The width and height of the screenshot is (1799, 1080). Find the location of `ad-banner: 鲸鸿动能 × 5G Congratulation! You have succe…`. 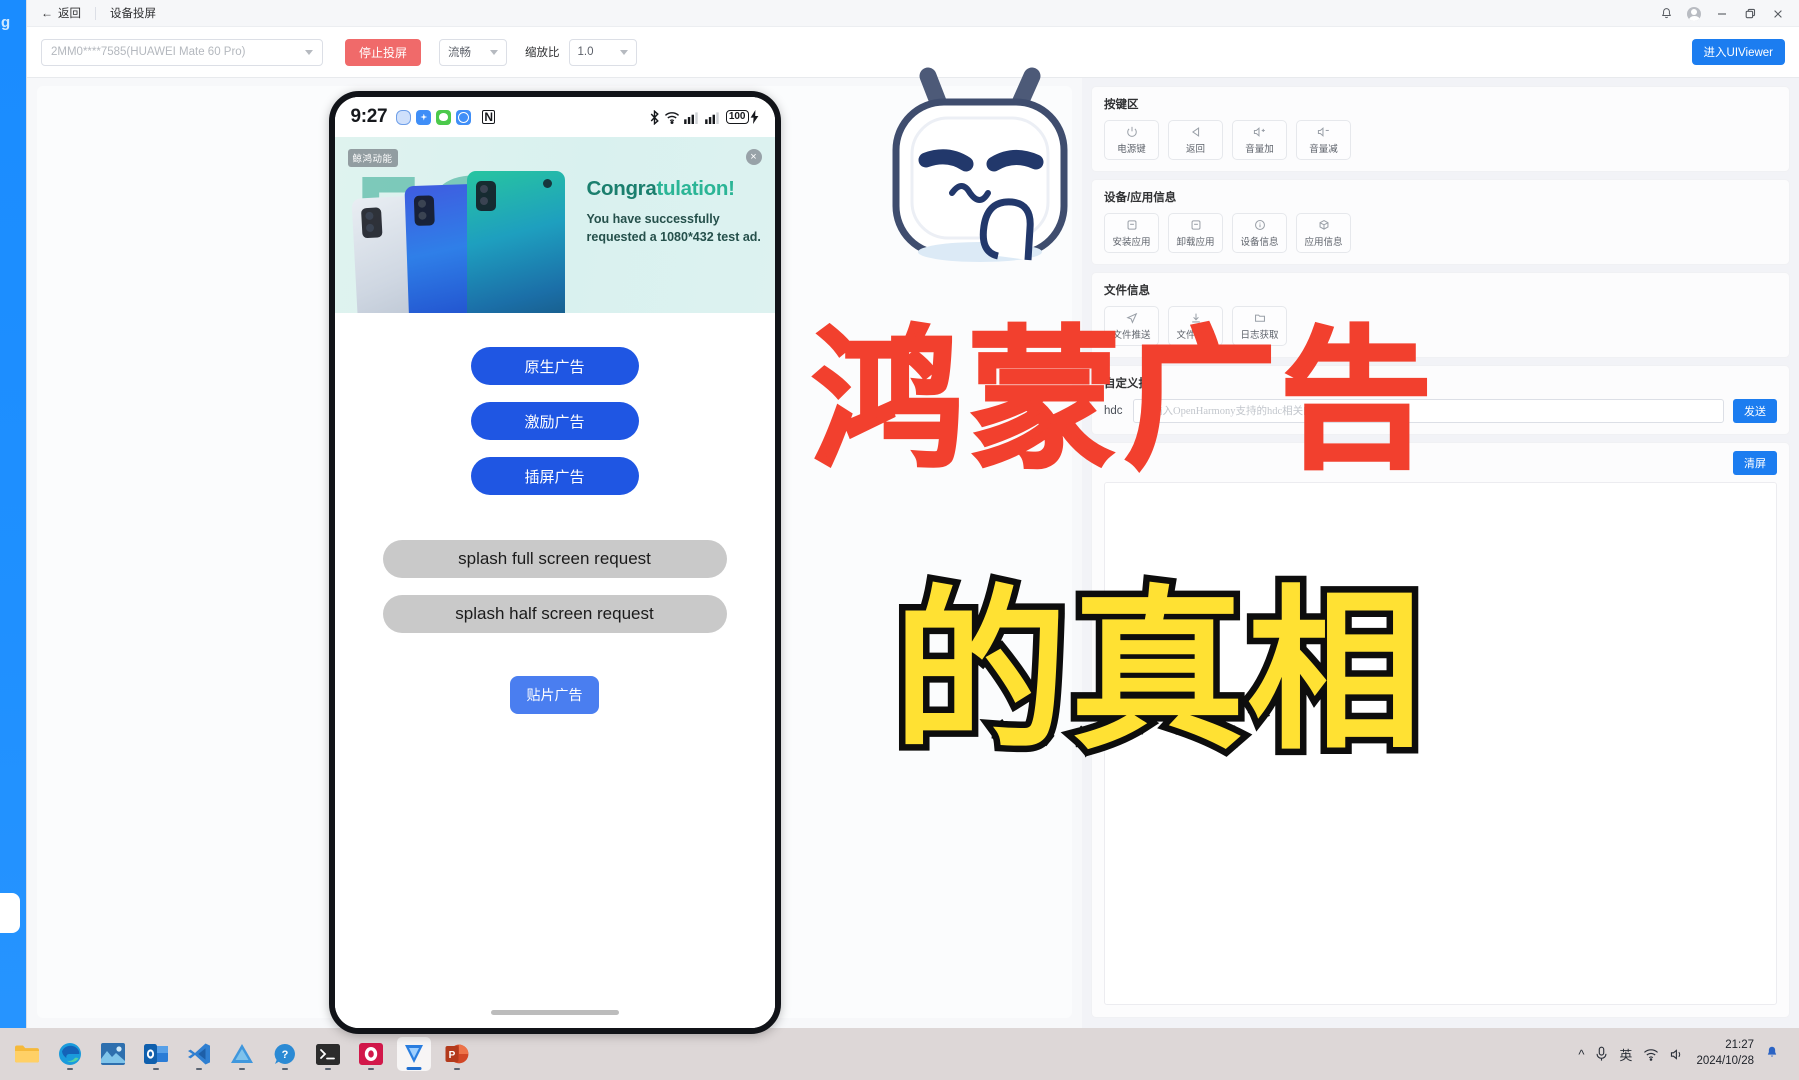

ad-banner: 鲸鸿动能 × 5G Congratulation! You have succe… is located at coordinates (554, 225).